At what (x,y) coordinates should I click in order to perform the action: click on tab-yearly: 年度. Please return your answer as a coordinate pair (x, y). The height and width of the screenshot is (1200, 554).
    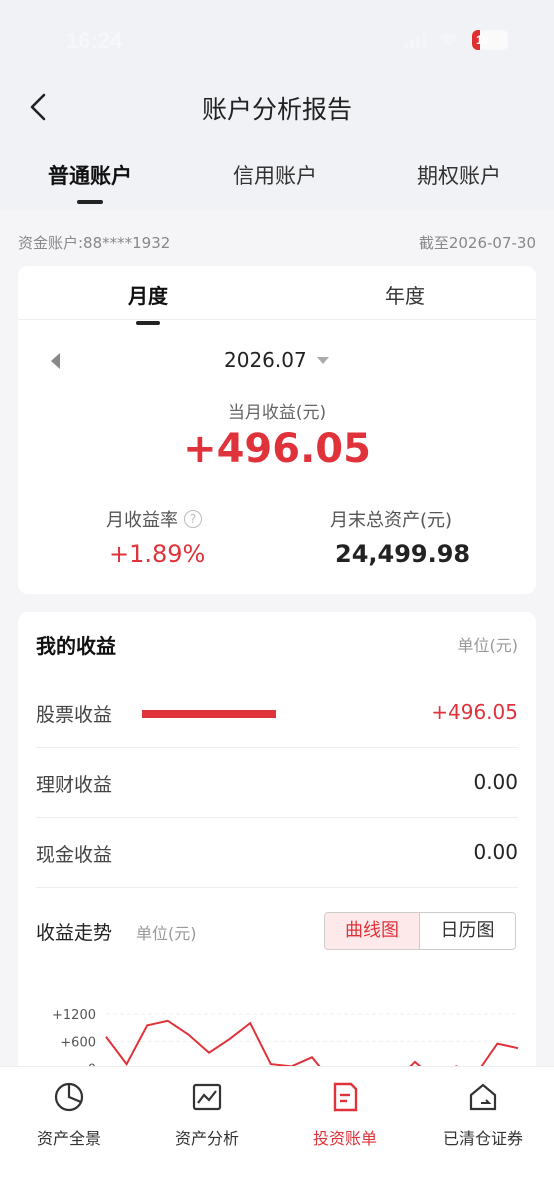
    Looking at the image, I should click on (405, 294).